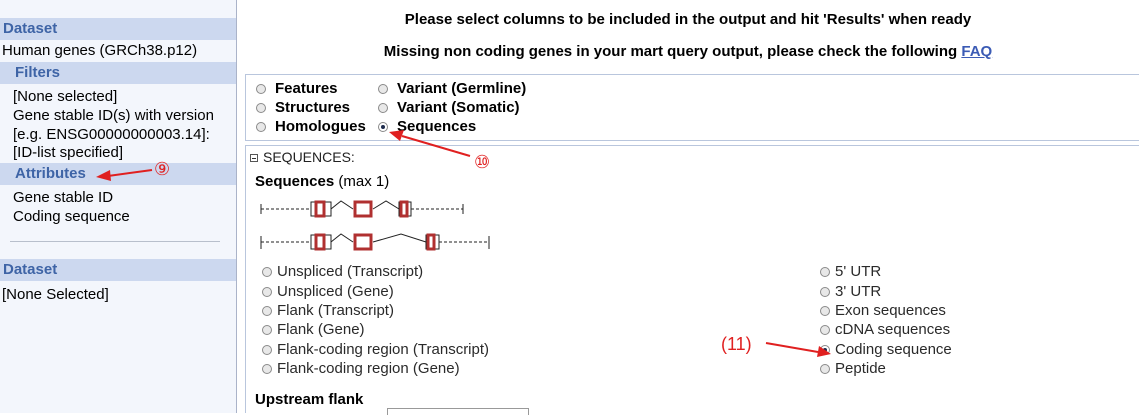 This screenshot has width=1139, height=415. I want to click on annotation-11: (11), so click(736, 344).